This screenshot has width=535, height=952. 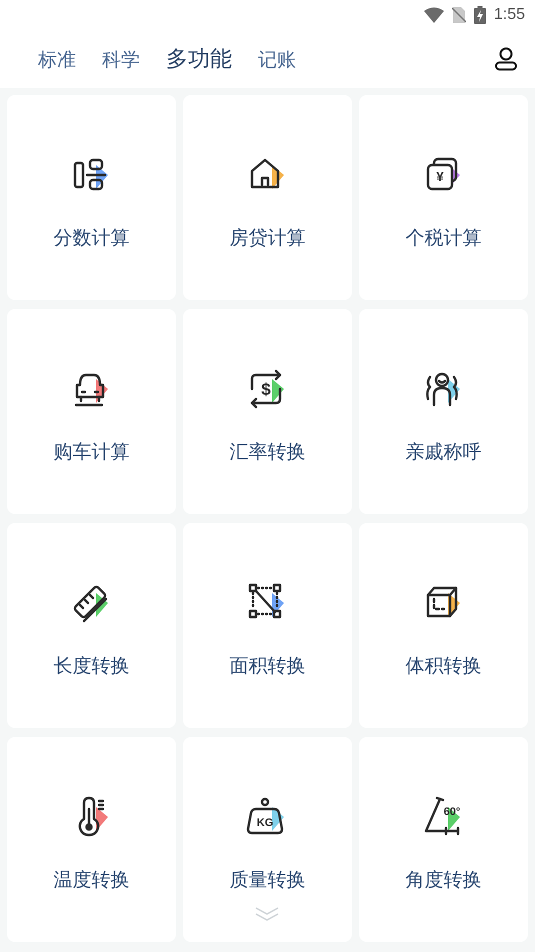 I want to click on wifi-icon, so click(x=434, y=15).